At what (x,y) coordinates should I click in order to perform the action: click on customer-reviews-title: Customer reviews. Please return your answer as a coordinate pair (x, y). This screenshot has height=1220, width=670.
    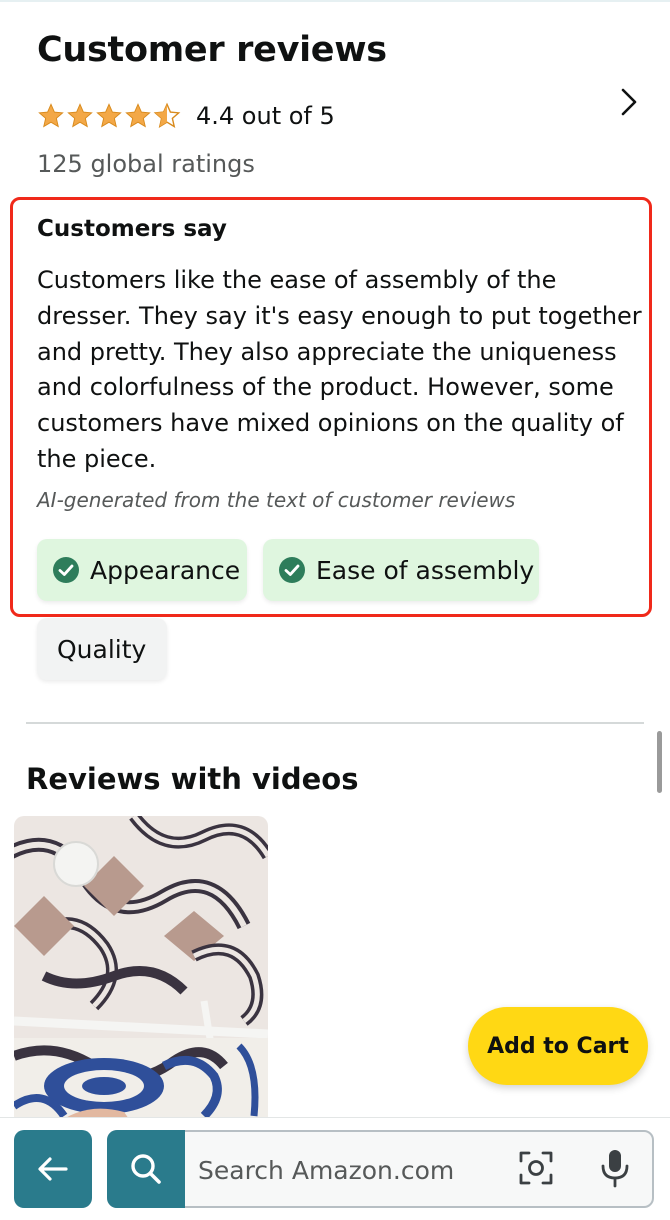
    Looking at the image, I should click on (212, 50).